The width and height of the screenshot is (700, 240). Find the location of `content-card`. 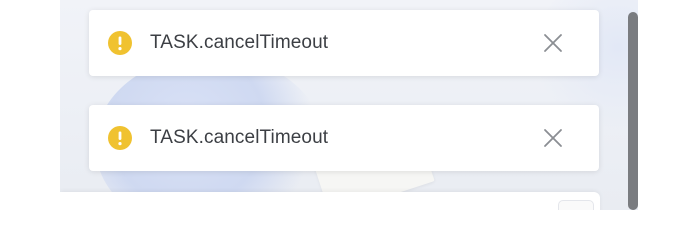

content-card is located at coordinates (330, 201).